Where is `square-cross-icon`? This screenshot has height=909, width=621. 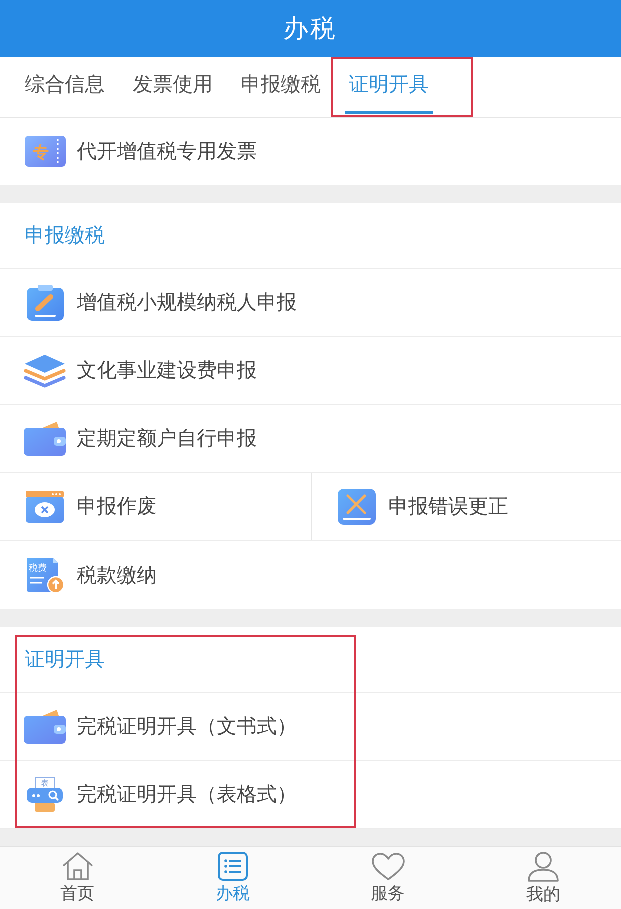
square-cross-icon is located at coordinates (357, 506).